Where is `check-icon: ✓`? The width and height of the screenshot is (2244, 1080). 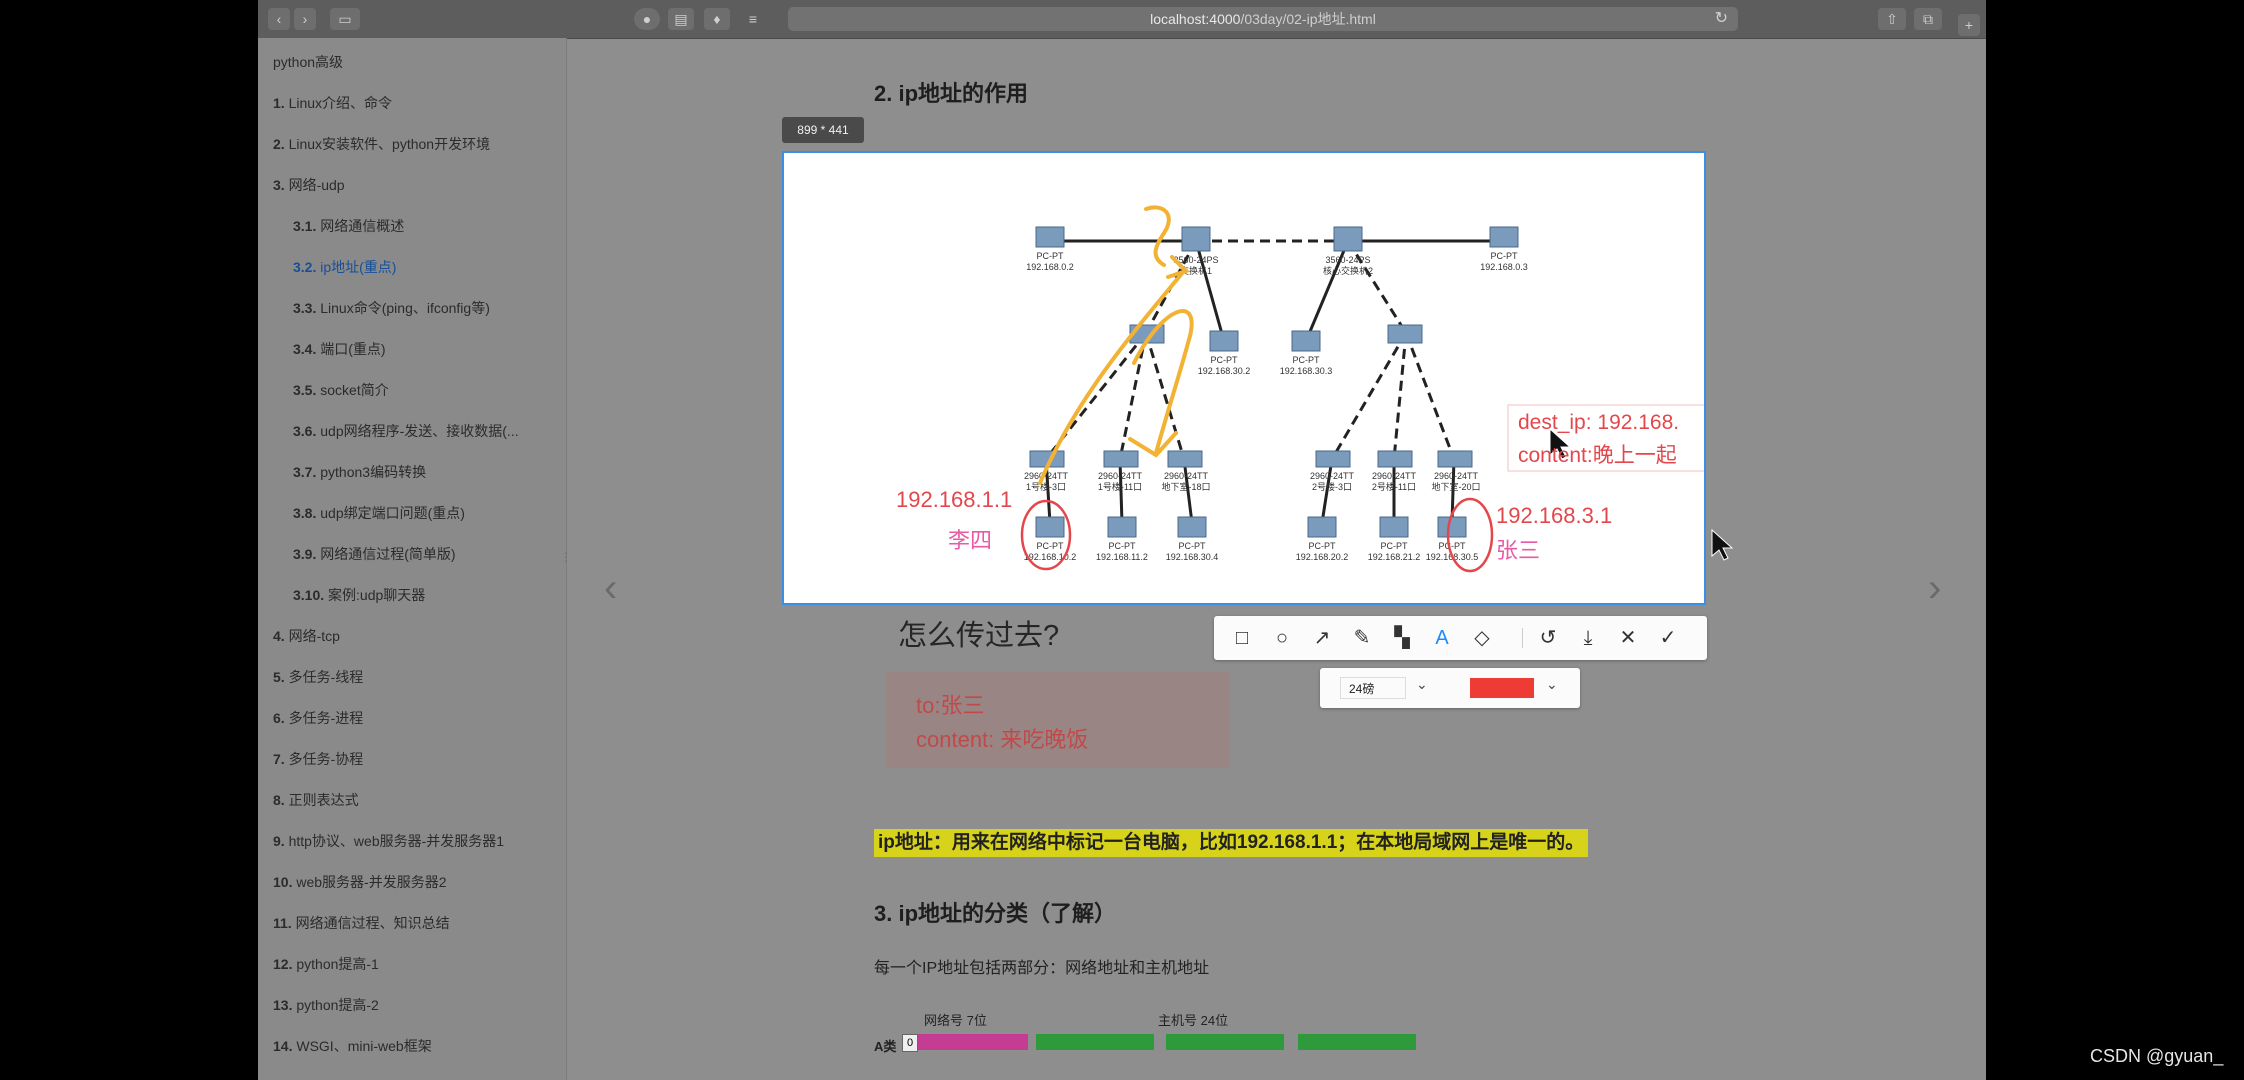 check-icon: ✓ is located at coordinates (1668, 638).